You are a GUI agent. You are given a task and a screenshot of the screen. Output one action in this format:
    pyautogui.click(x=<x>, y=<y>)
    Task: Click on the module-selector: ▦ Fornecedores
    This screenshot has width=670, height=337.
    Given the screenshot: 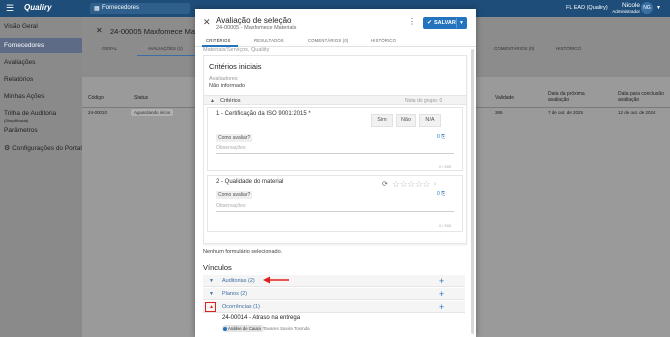 What is the action you would take?
    pyautogui.click(x=140, y=8)
    